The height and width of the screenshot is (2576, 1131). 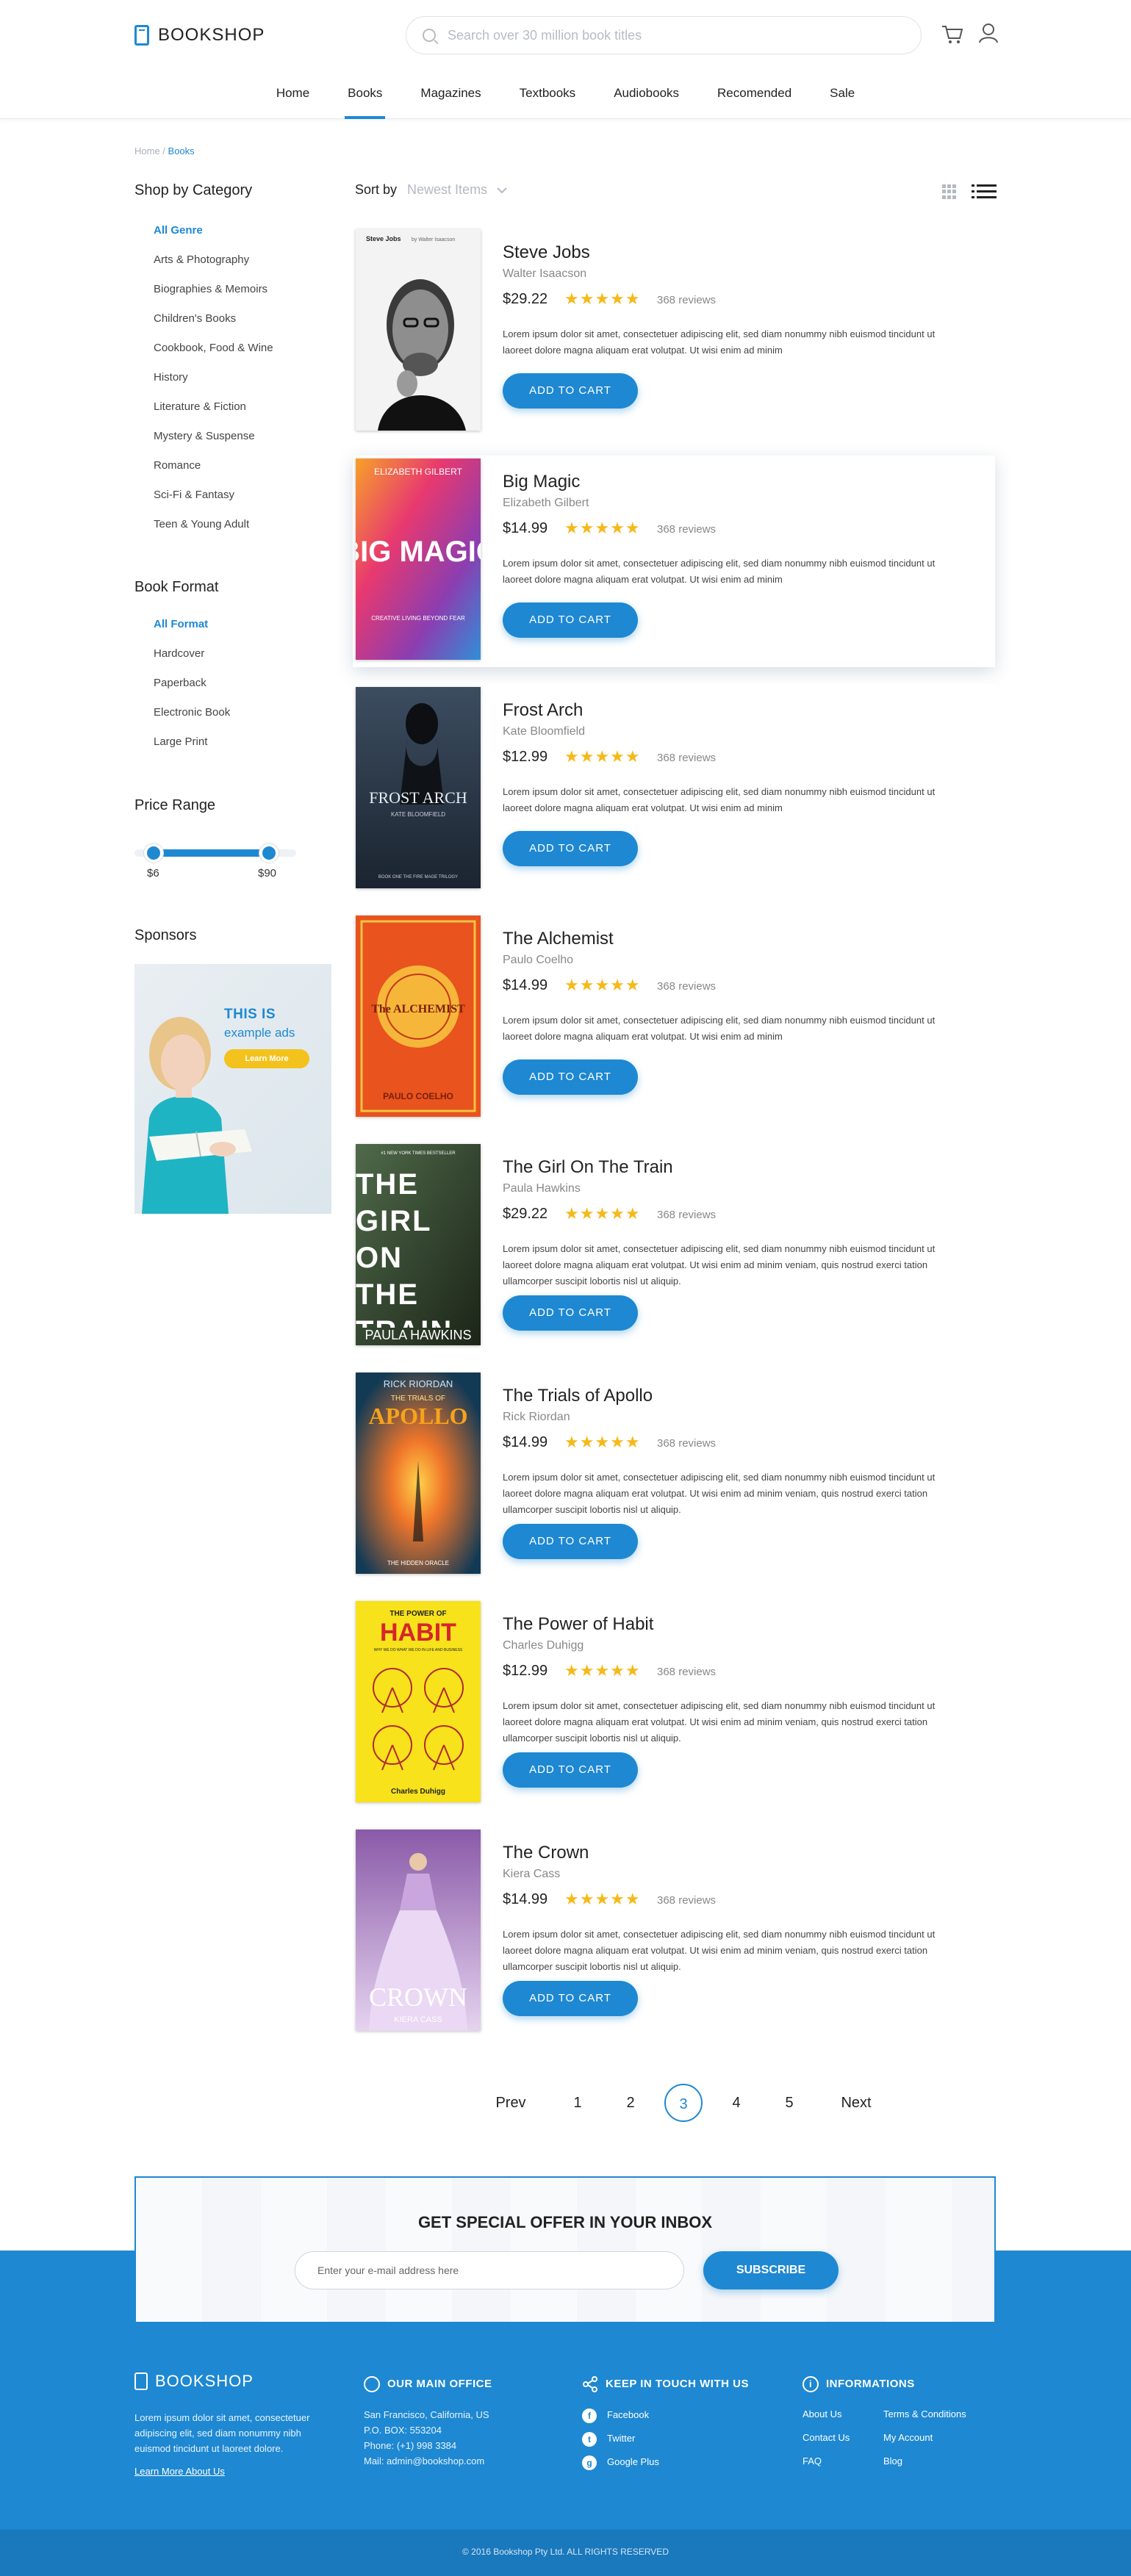 I want to click on slider-max-handle, so click(x=269, y=853).